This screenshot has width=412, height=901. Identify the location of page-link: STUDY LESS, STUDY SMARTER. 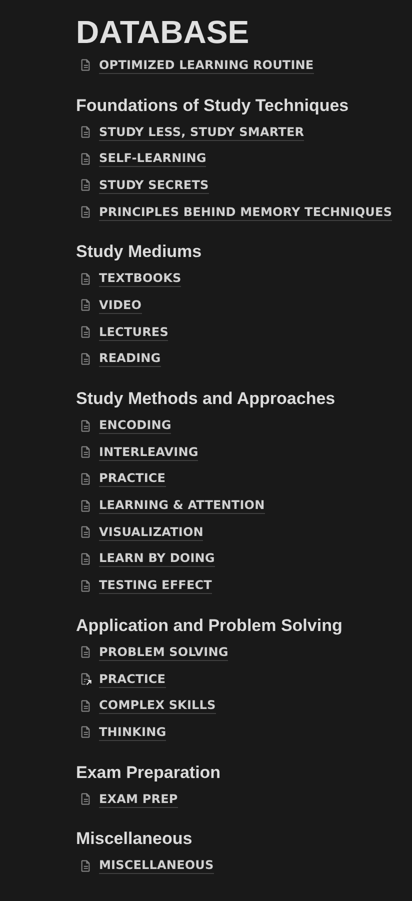
(201, 132).